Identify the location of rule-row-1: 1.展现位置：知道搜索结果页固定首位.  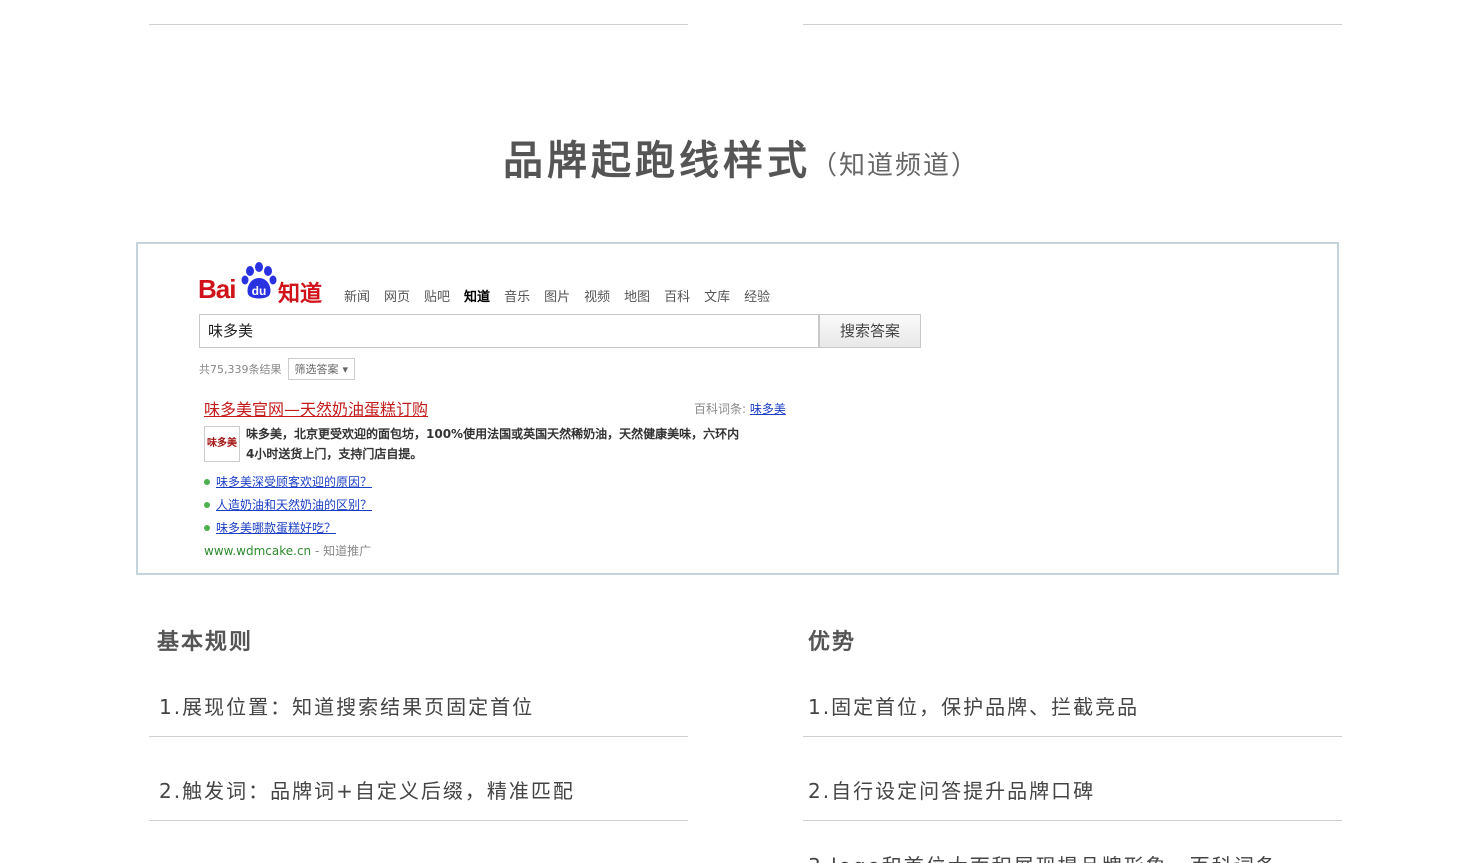
(347, 707).